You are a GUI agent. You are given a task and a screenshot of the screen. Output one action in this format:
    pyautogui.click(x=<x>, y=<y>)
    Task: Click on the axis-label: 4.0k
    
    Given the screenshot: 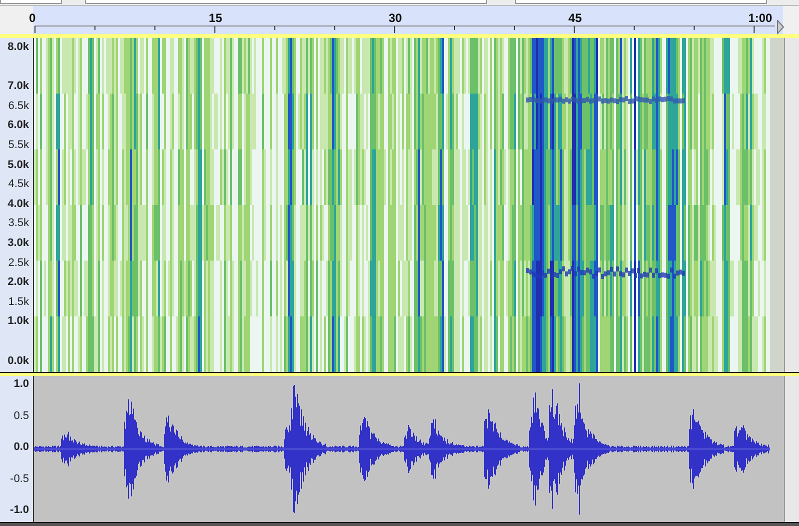 What is the action you would take?
    pyautogui.click(x=18, y=204)
    